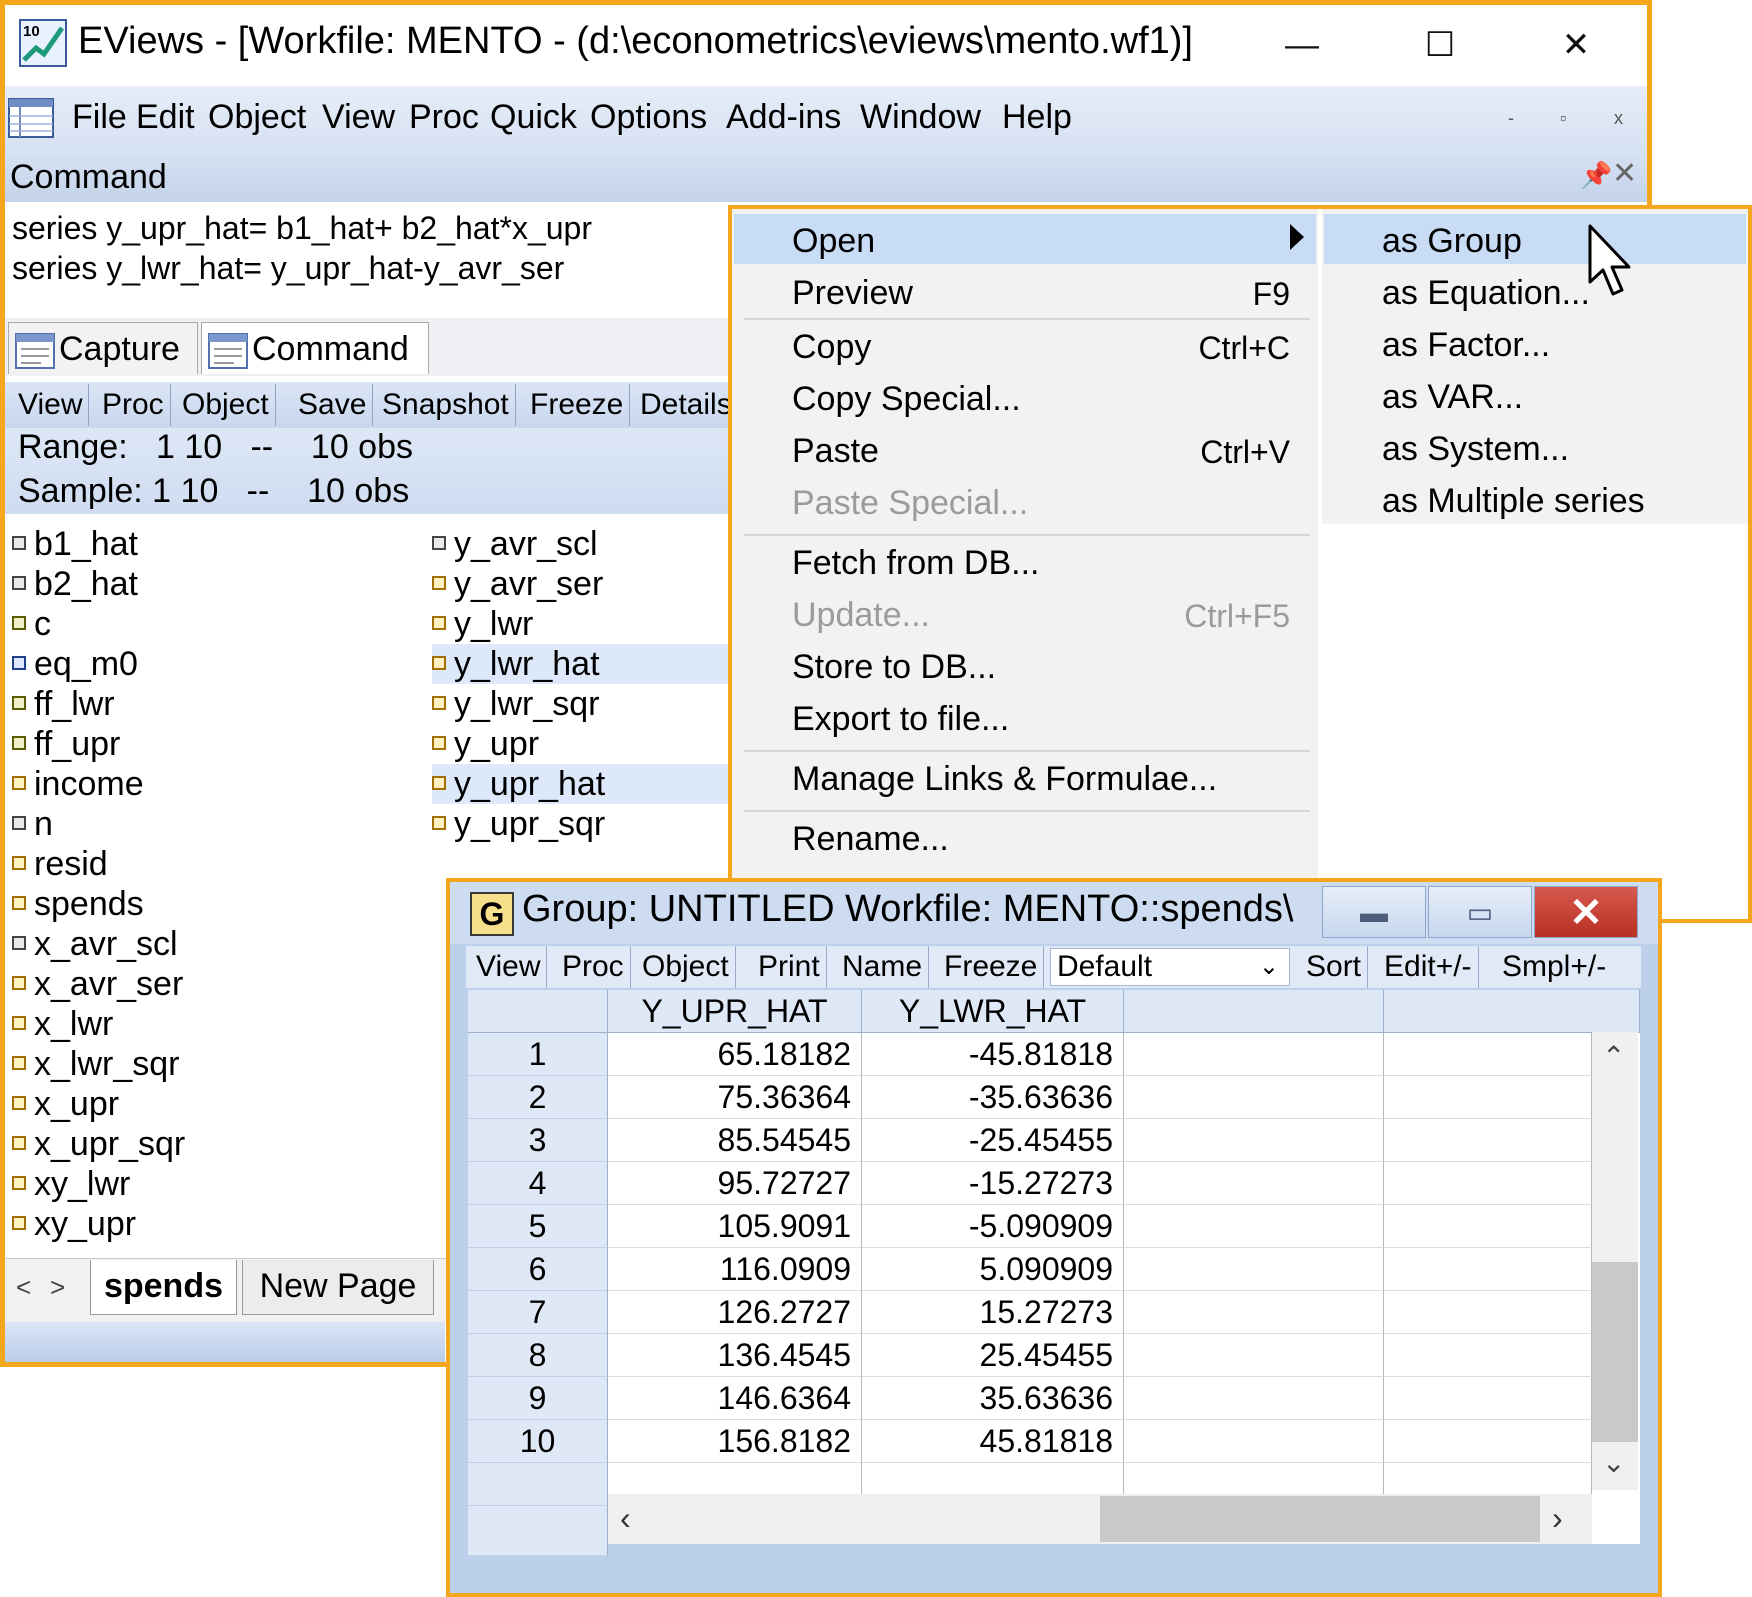 Image resolution: width=1752 pixels, height=1597 pixels. What do you see at coordinates (133, 405) in the screenshot?
I see `wf-proc-button: Proc` at bounding box center [133, 405].